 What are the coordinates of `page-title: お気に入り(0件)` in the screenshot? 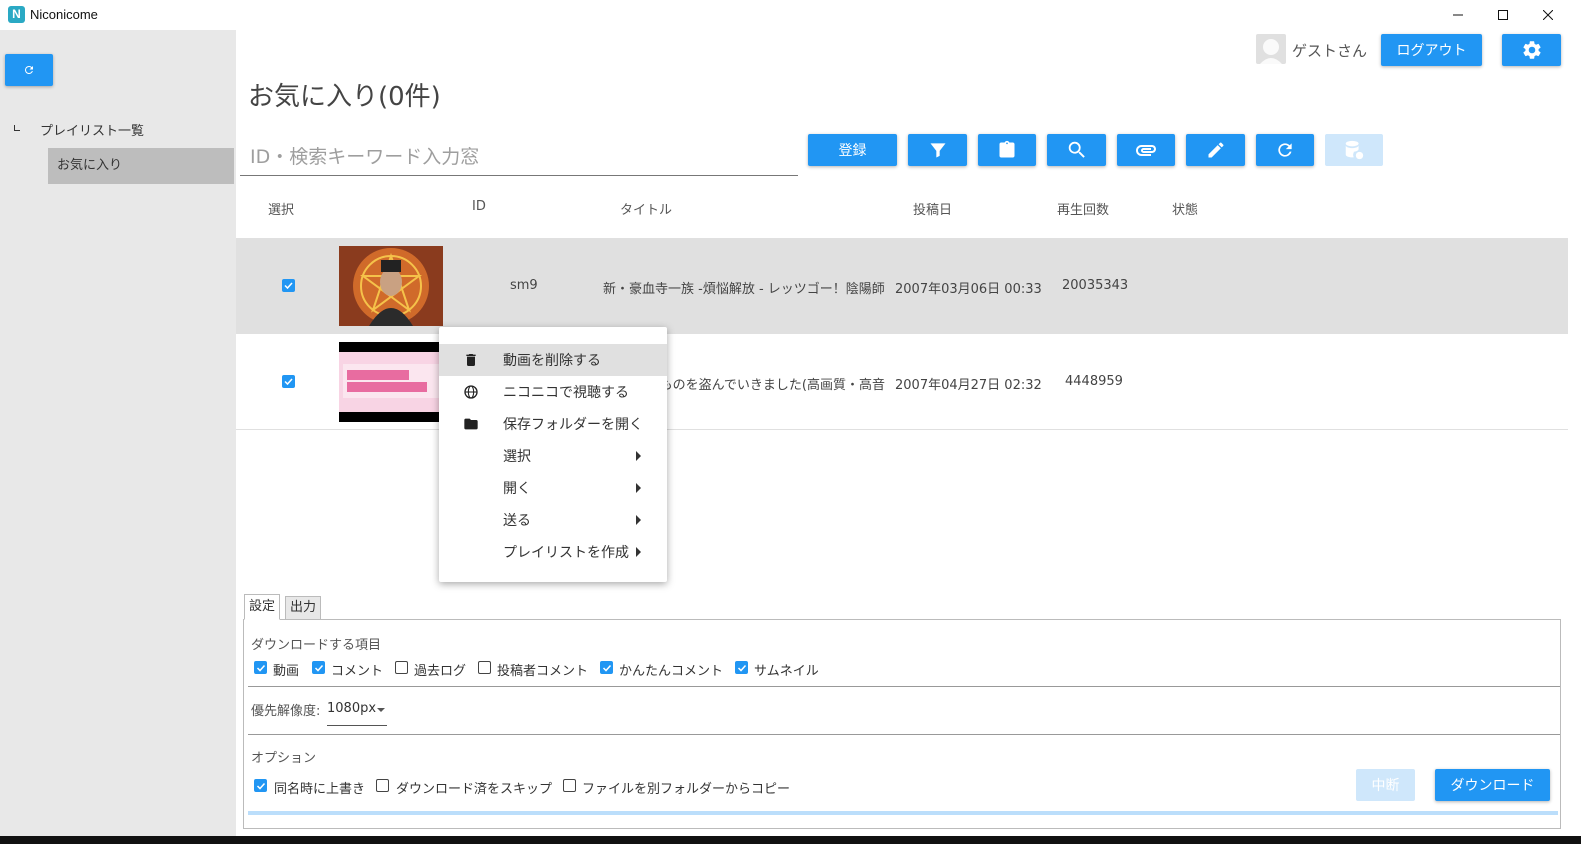 It's located at (344, 97).